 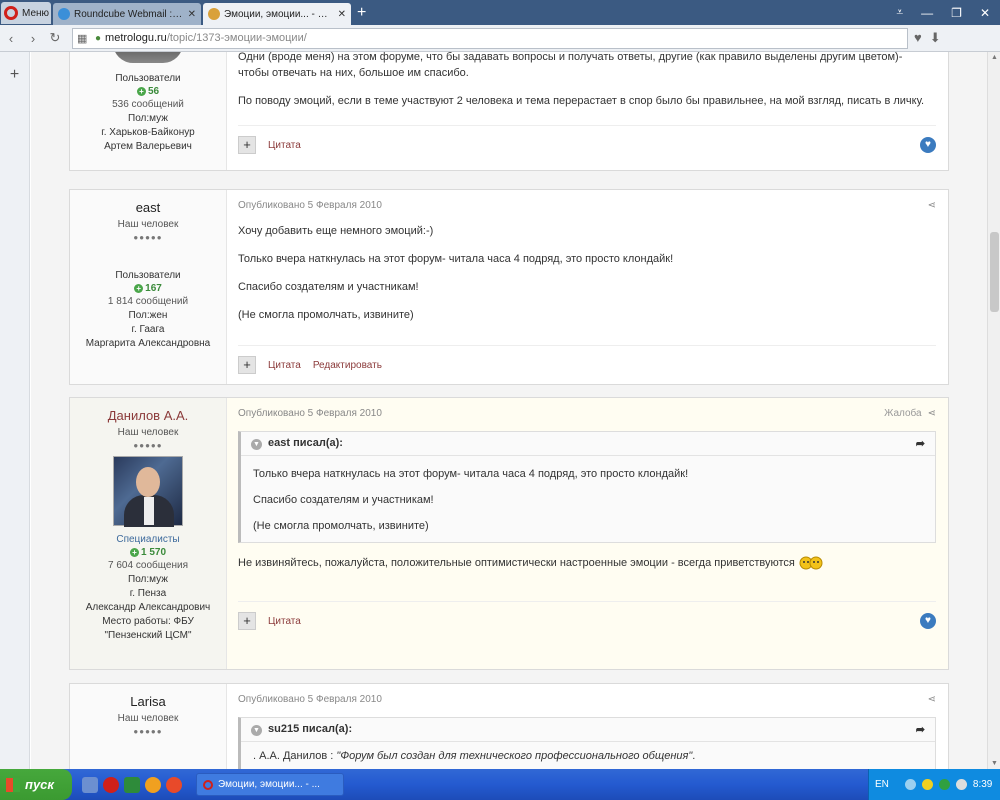 I want to click on yandex-launch-icon, so click(x=174, y=784).